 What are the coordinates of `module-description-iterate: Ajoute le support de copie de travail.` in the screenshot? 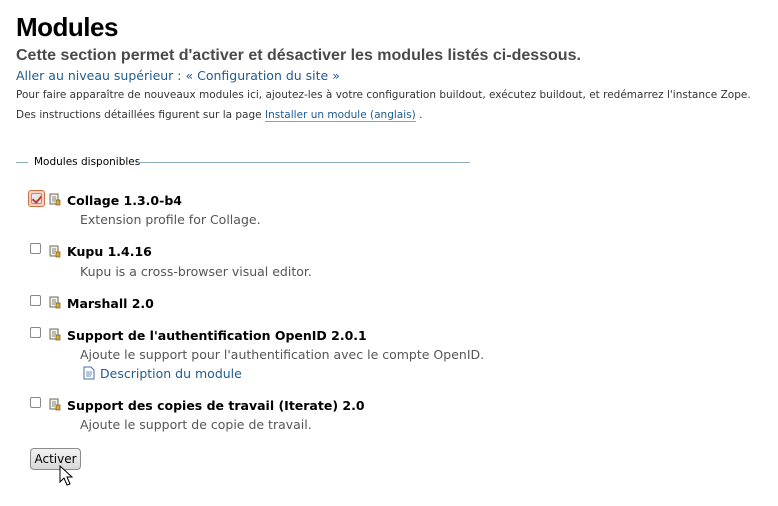 It's located at (196, 424).